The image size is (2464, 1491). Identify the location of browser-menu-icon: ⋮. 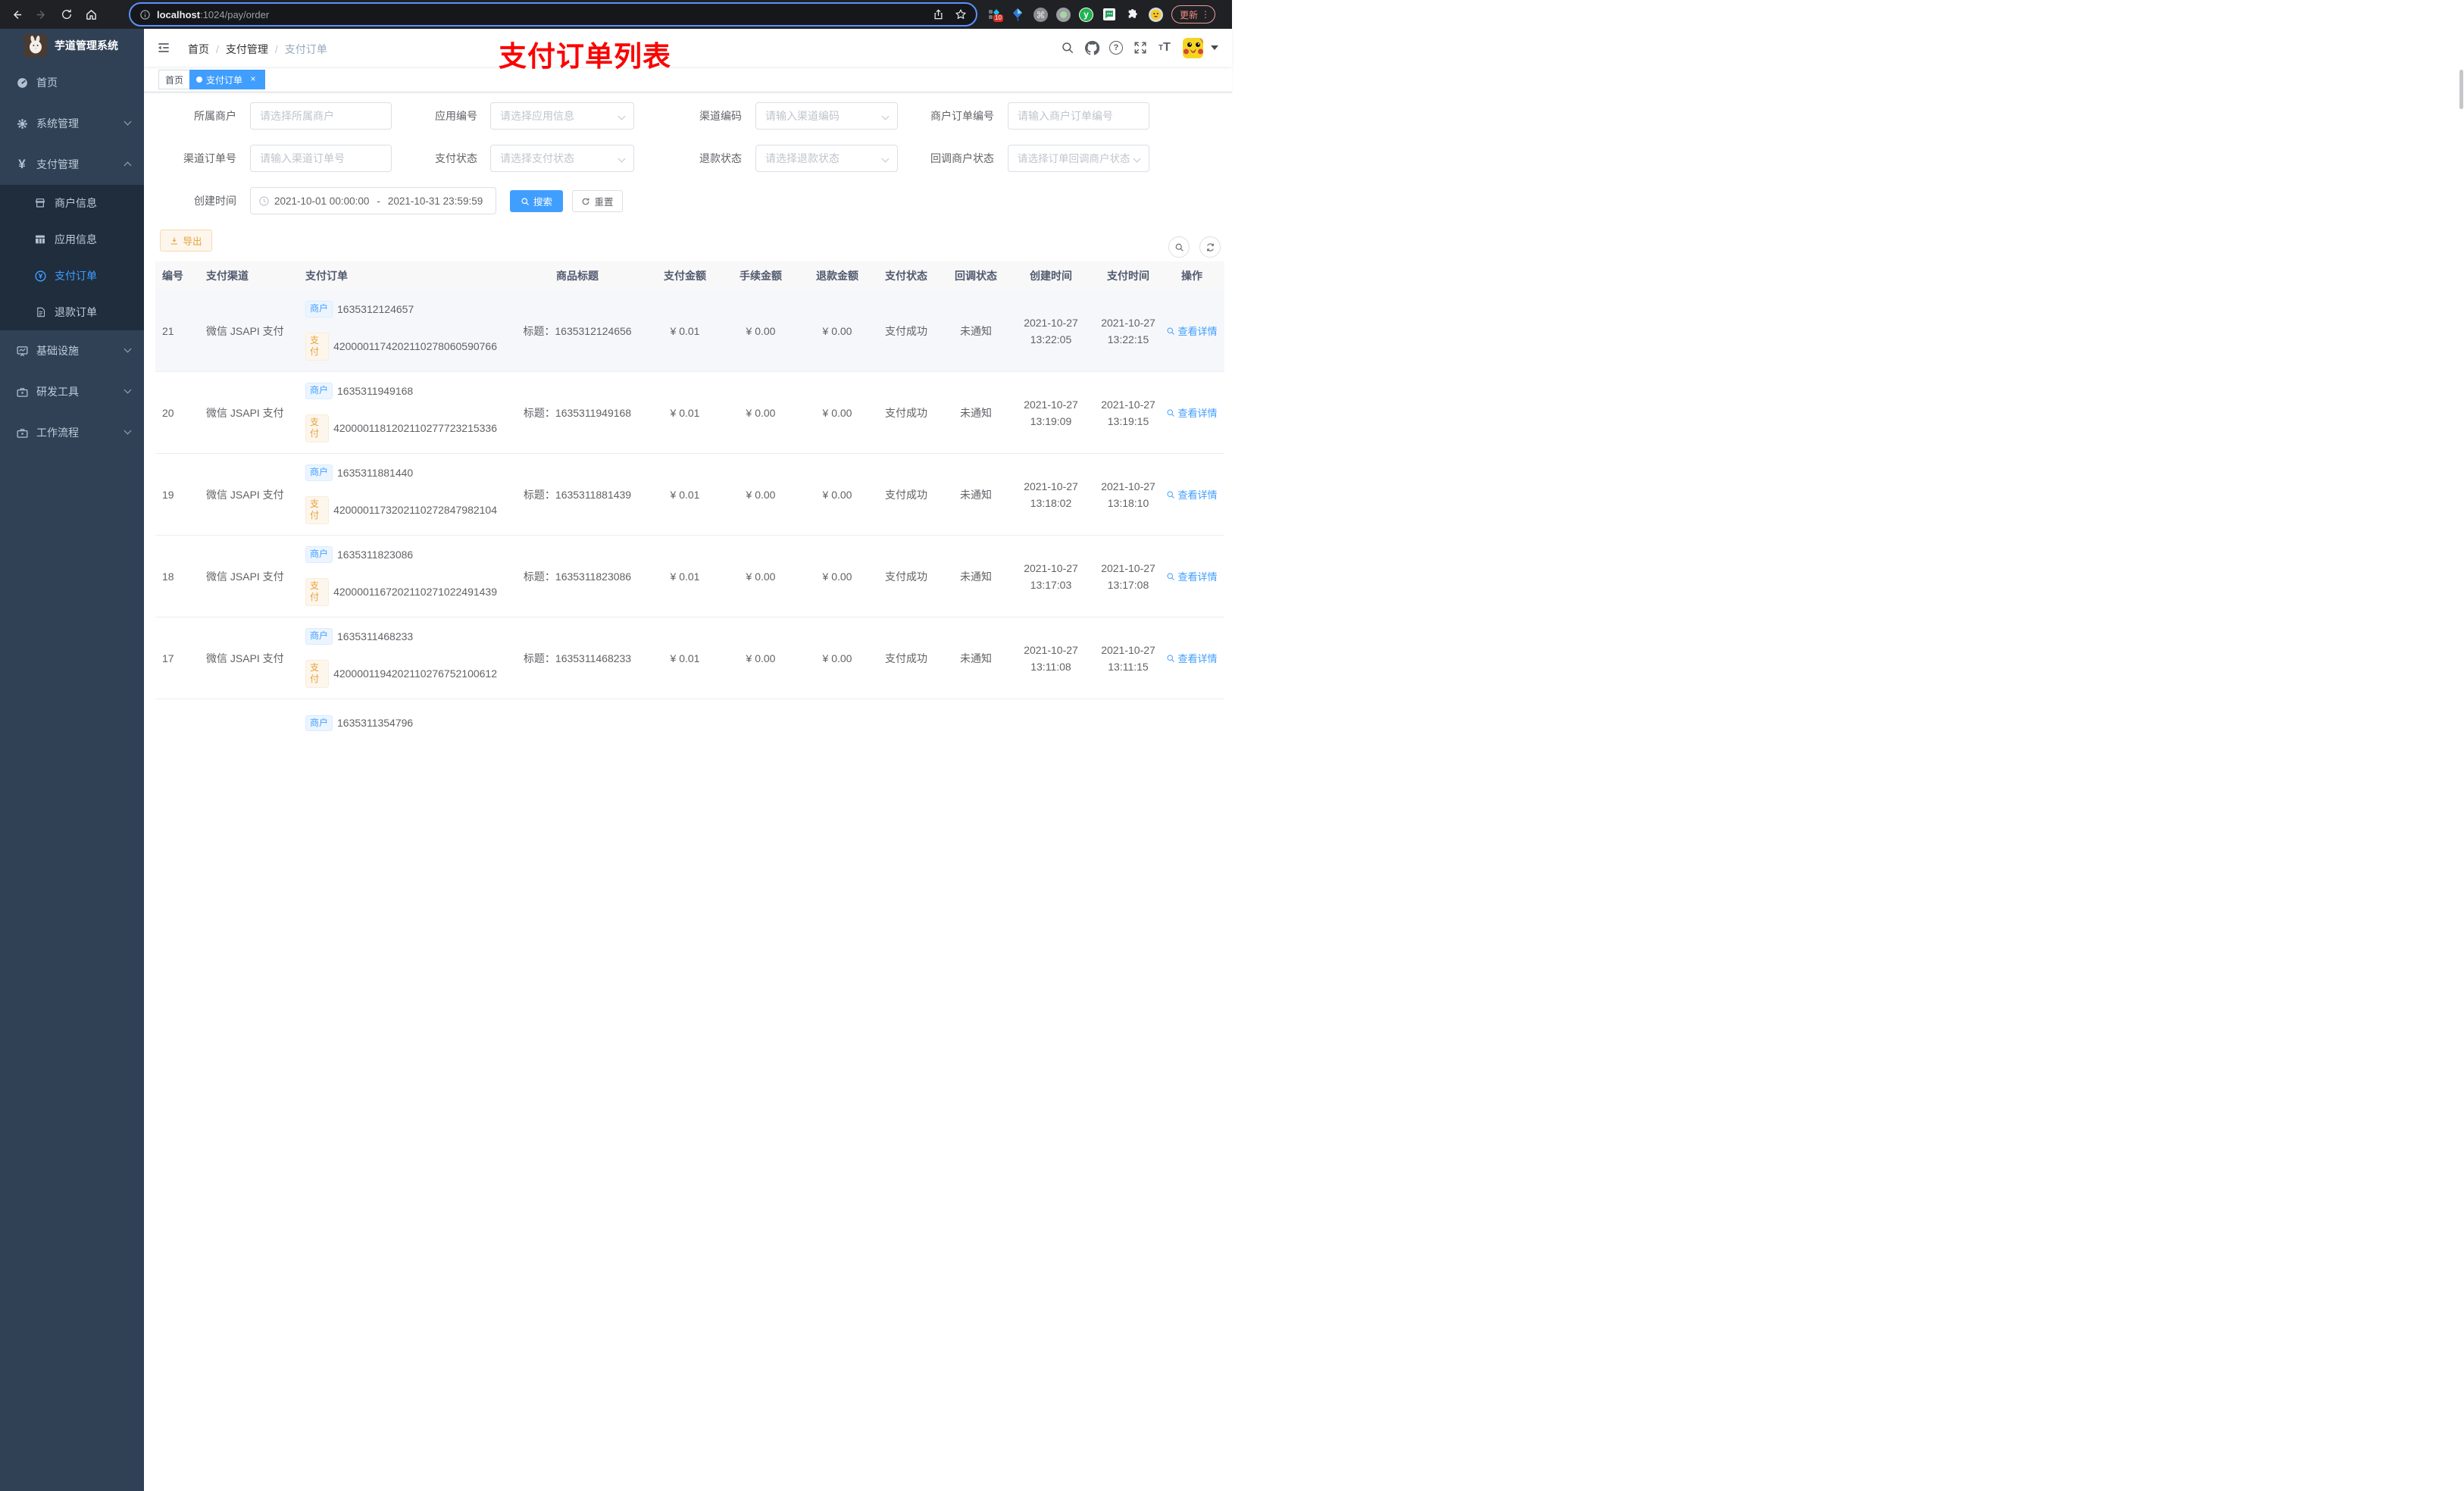
(1205, 14).